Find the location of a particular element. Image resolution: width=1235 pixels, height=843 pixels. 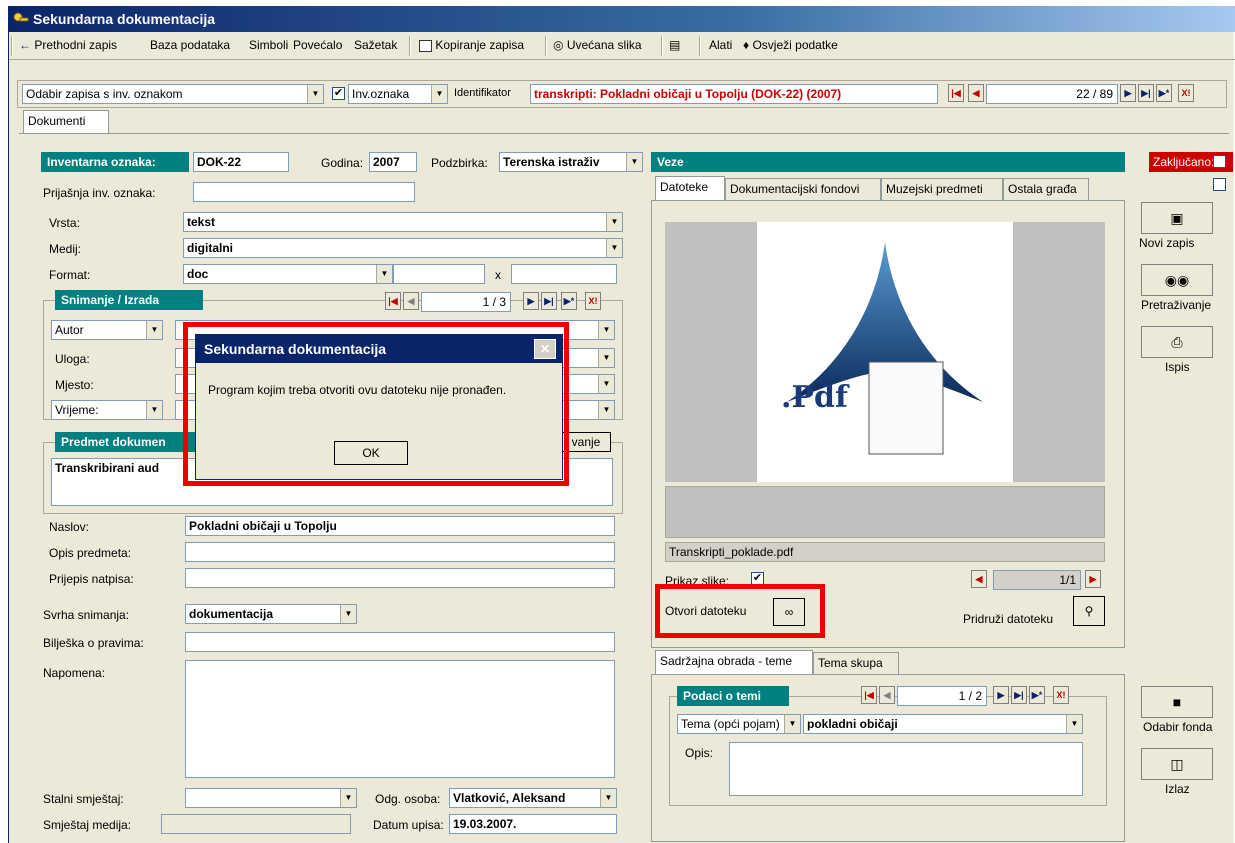

format-height-field is located at coordinates (564, 274).